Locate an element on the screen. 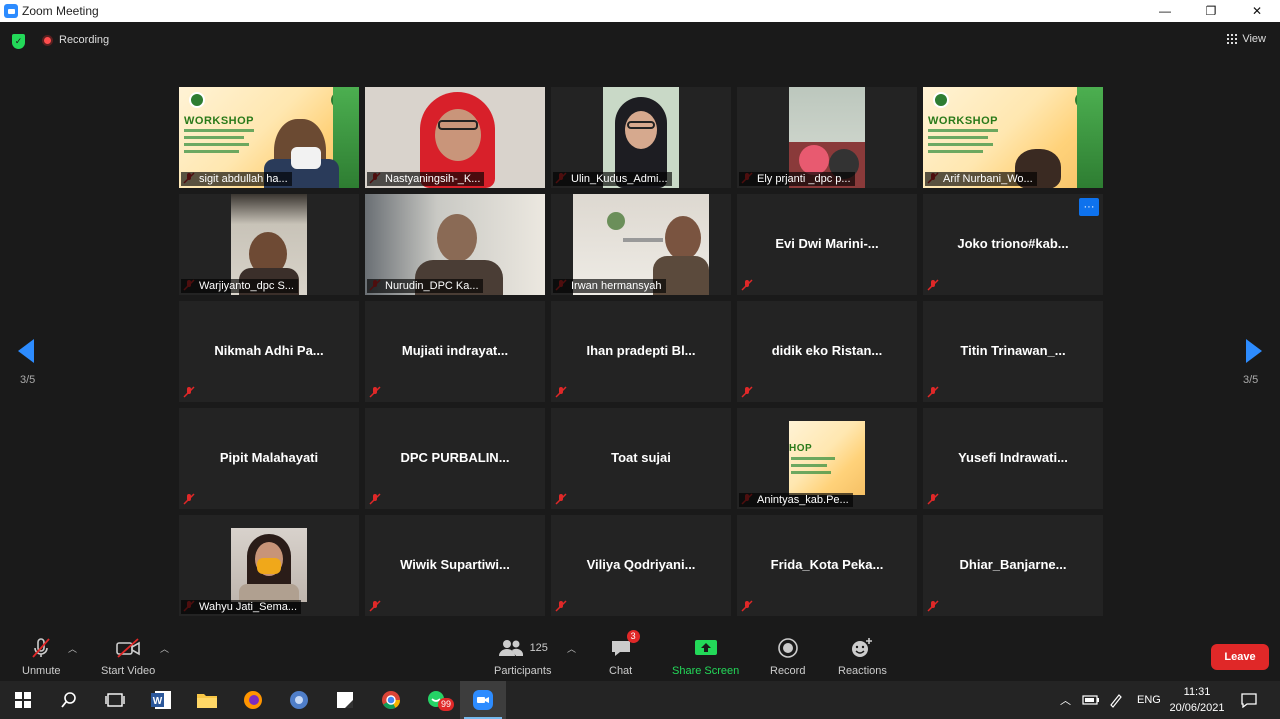  show-hidden-icons-chevron-icon: ︿ is located at coordinates (1065, 700).